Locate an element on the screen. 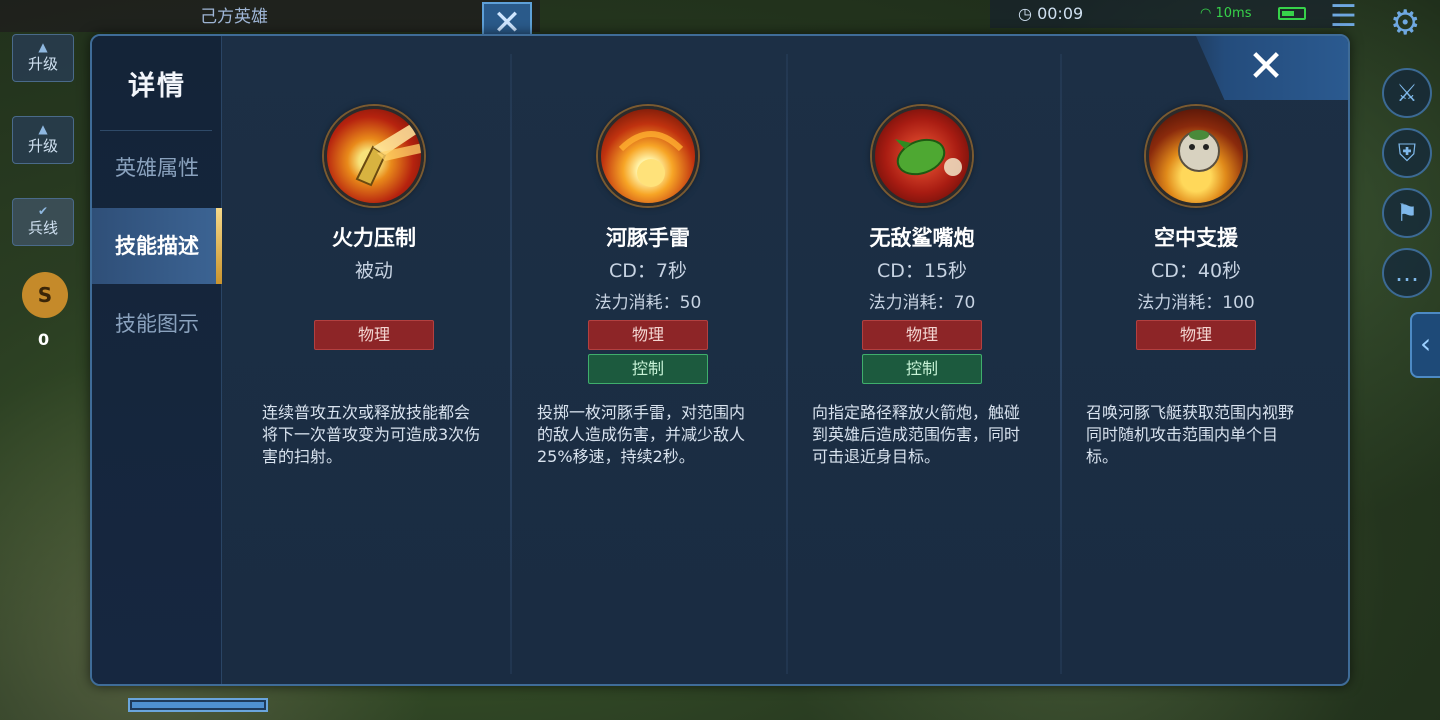  skill-card-1: 火力压制 被动 物理 is located at coordinates (374, 228).